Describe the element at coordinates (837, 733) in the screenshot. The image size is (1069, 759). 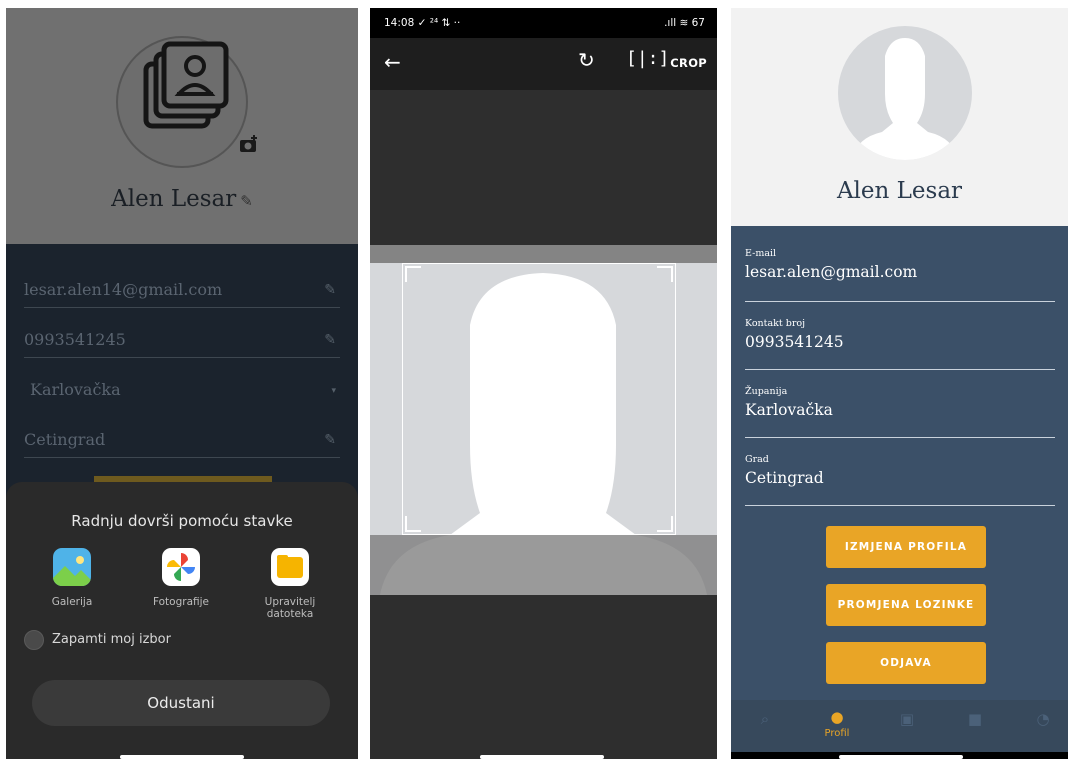
I see `nav-profile-label: Profil` at that location.